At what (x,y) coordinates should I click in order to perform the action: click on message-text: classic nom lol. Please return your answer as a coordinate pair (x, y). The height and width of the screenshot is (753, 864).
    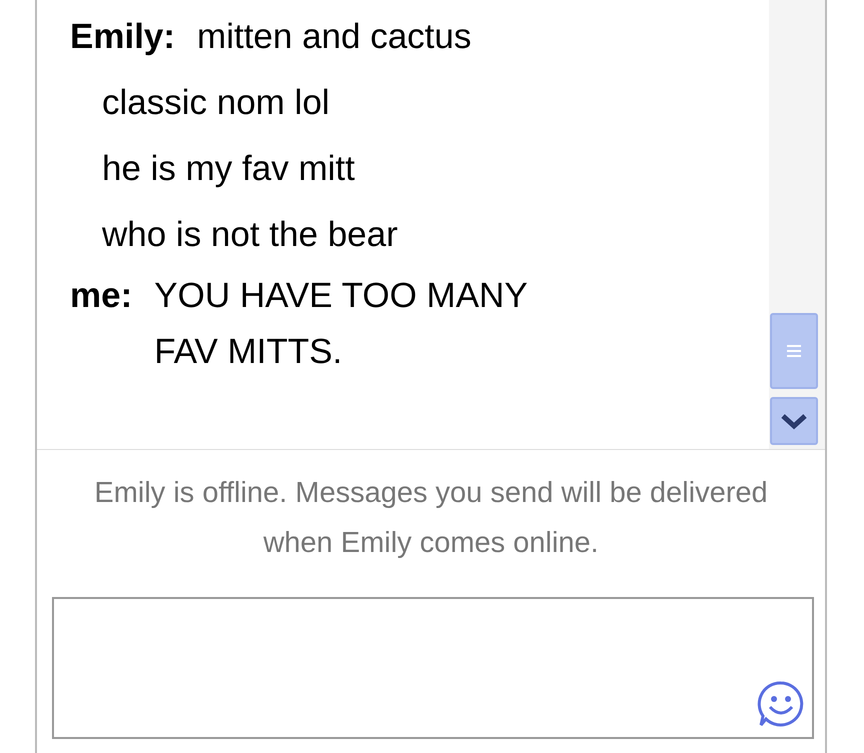
    Looking at the image, I should click on (216, 103).